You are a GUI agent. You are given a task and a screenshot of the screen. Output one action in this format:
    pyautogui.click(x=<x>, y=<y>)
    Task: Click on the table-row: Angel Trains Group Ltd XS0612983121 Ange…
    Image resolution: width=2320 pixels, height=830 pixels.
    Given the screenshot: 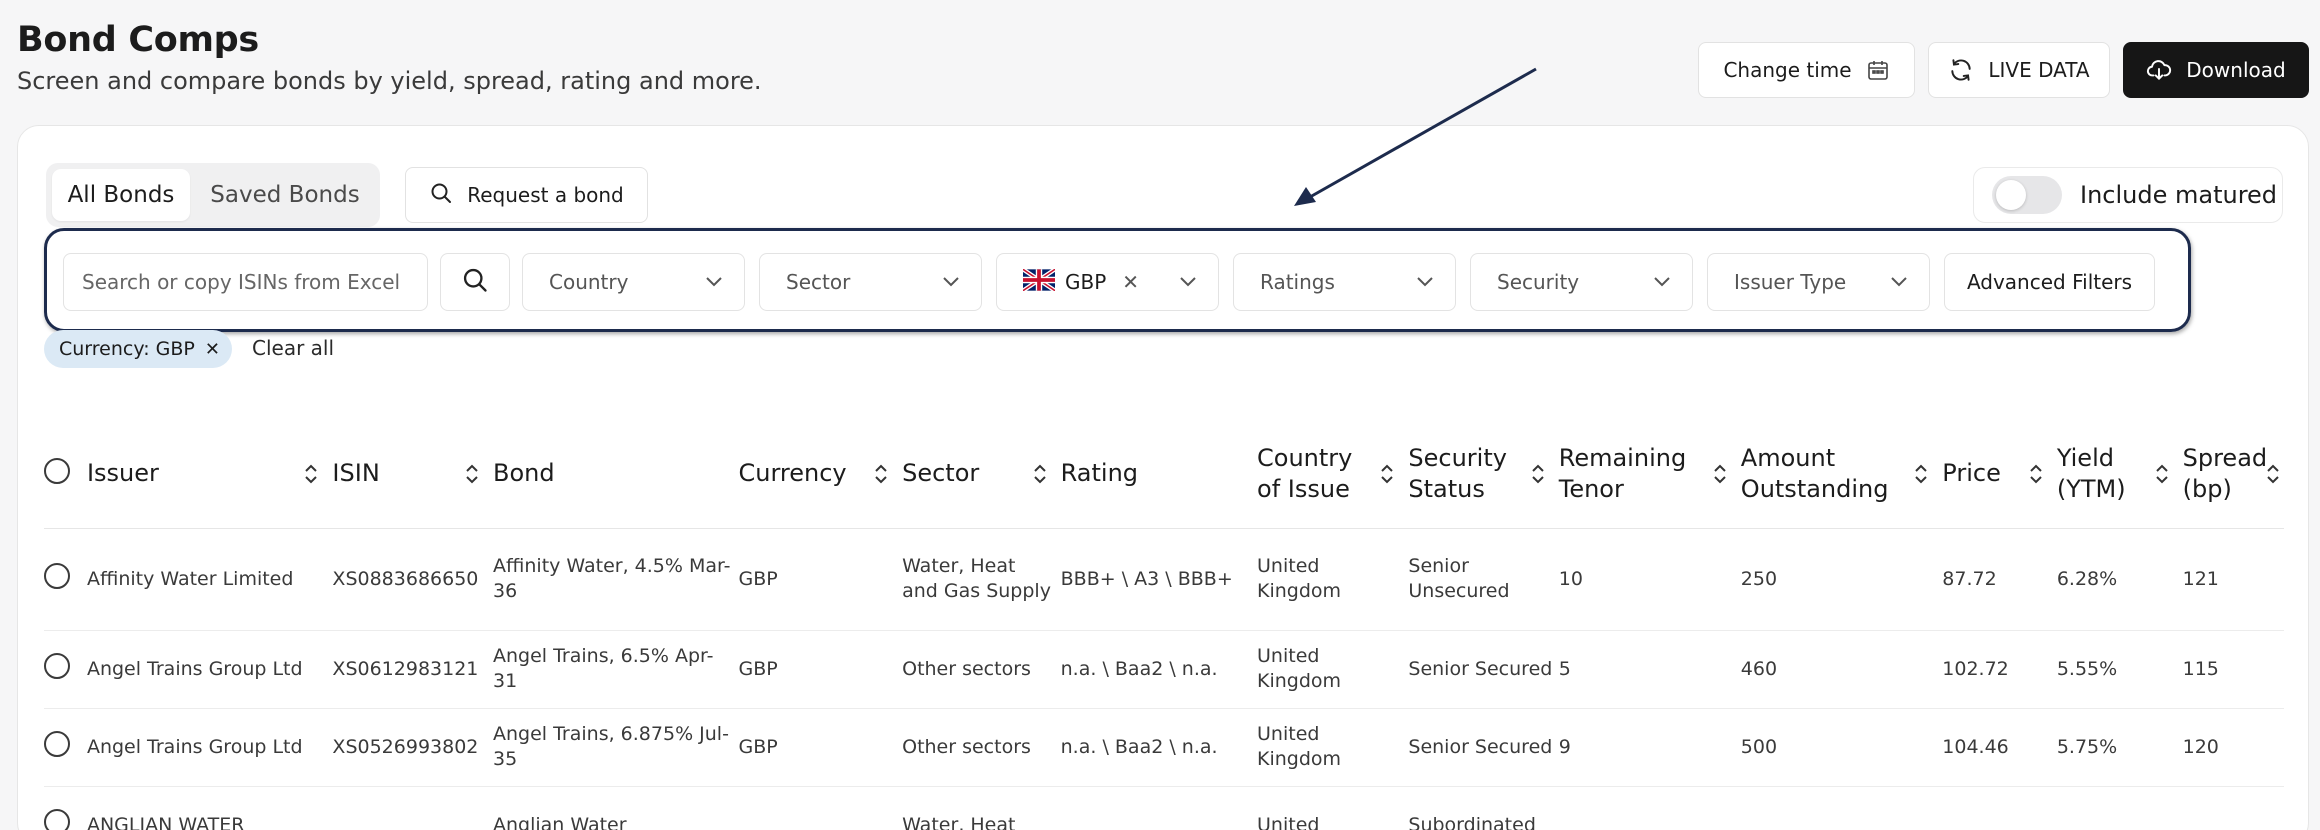 What is the action you would take?
    pyautogui.click(x=1164, y=669)
    